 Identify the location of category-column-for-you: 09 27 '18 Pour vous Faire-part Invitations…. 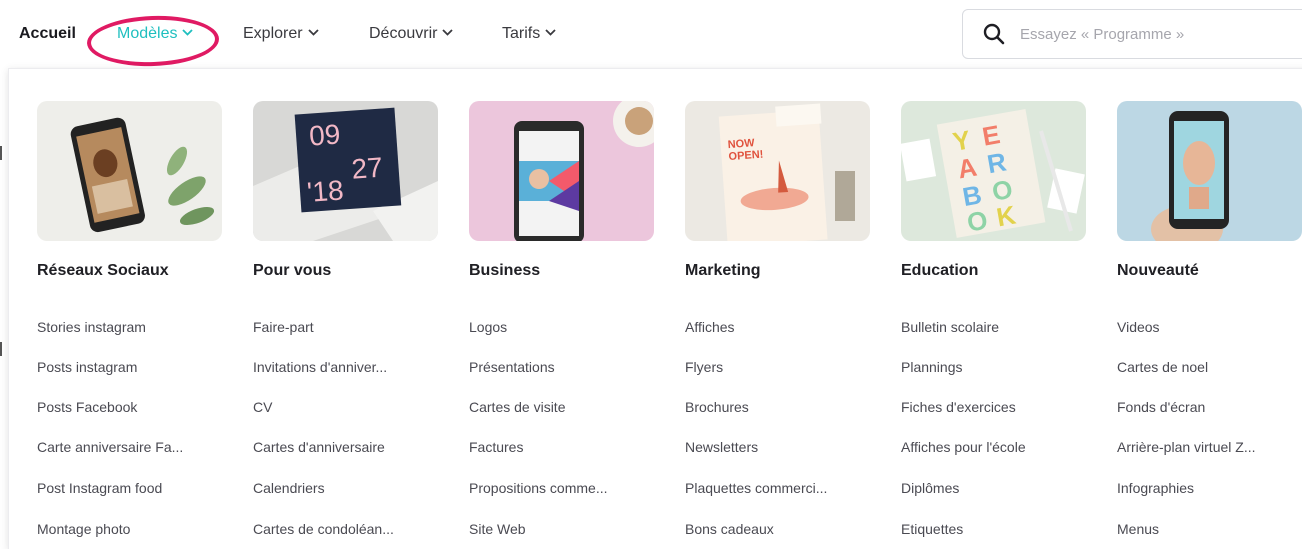
(353, 319).